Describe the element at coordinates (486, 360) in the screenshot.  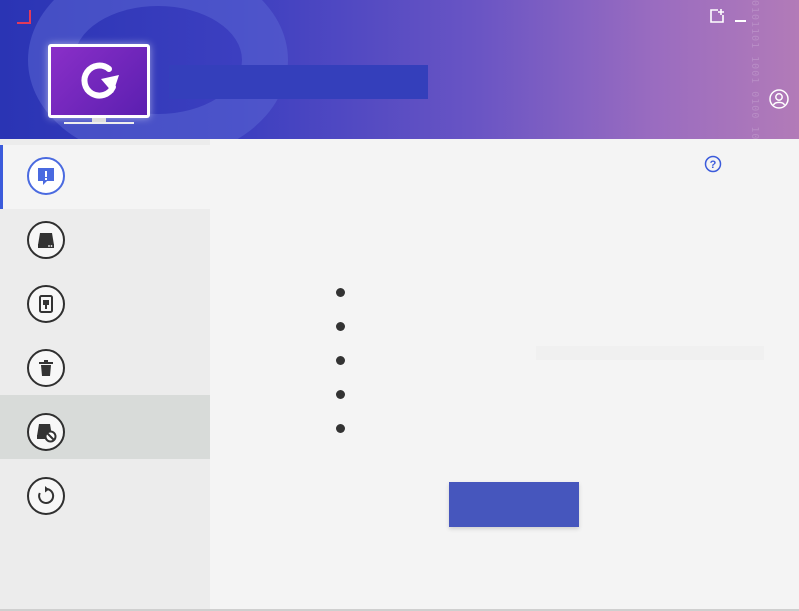
I see `feature-list` at that location.